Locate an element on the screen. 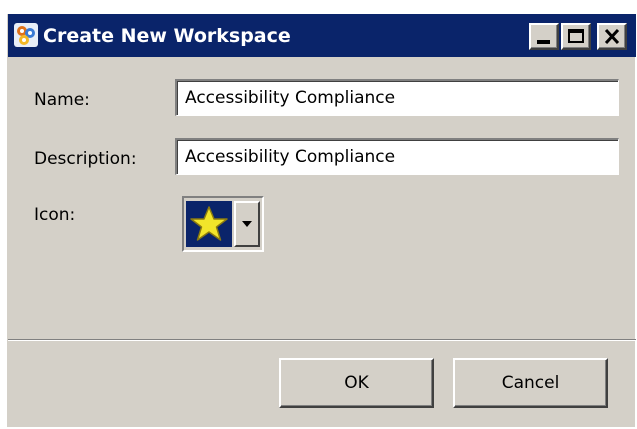  chevron-down-icon is located at coordinates (247, 224).